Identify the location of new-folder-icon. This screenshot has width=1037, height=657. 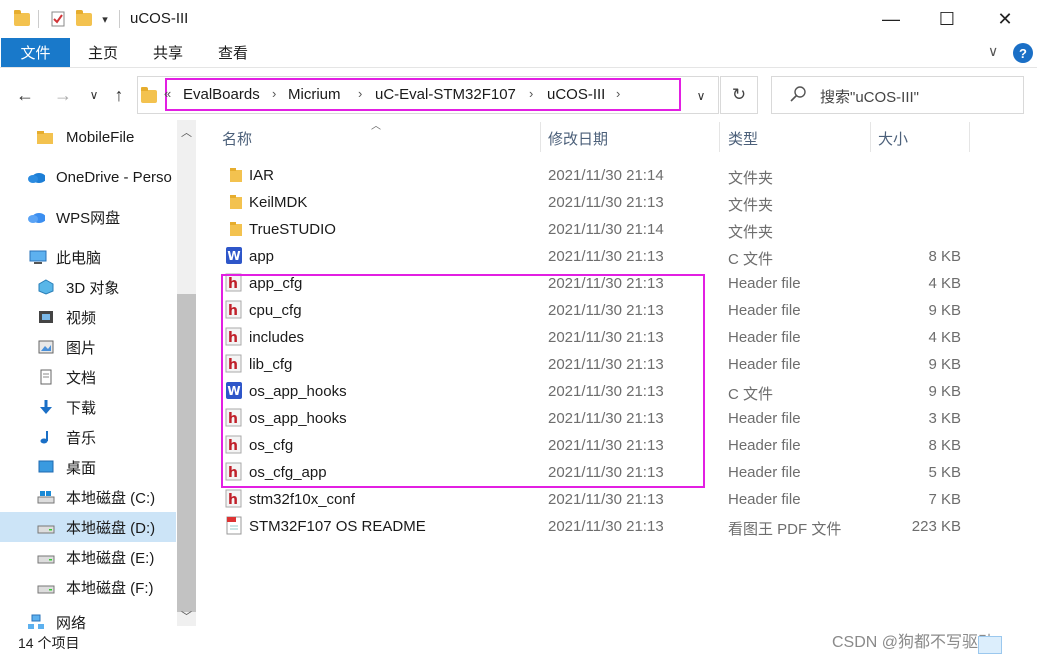
(84, 19).